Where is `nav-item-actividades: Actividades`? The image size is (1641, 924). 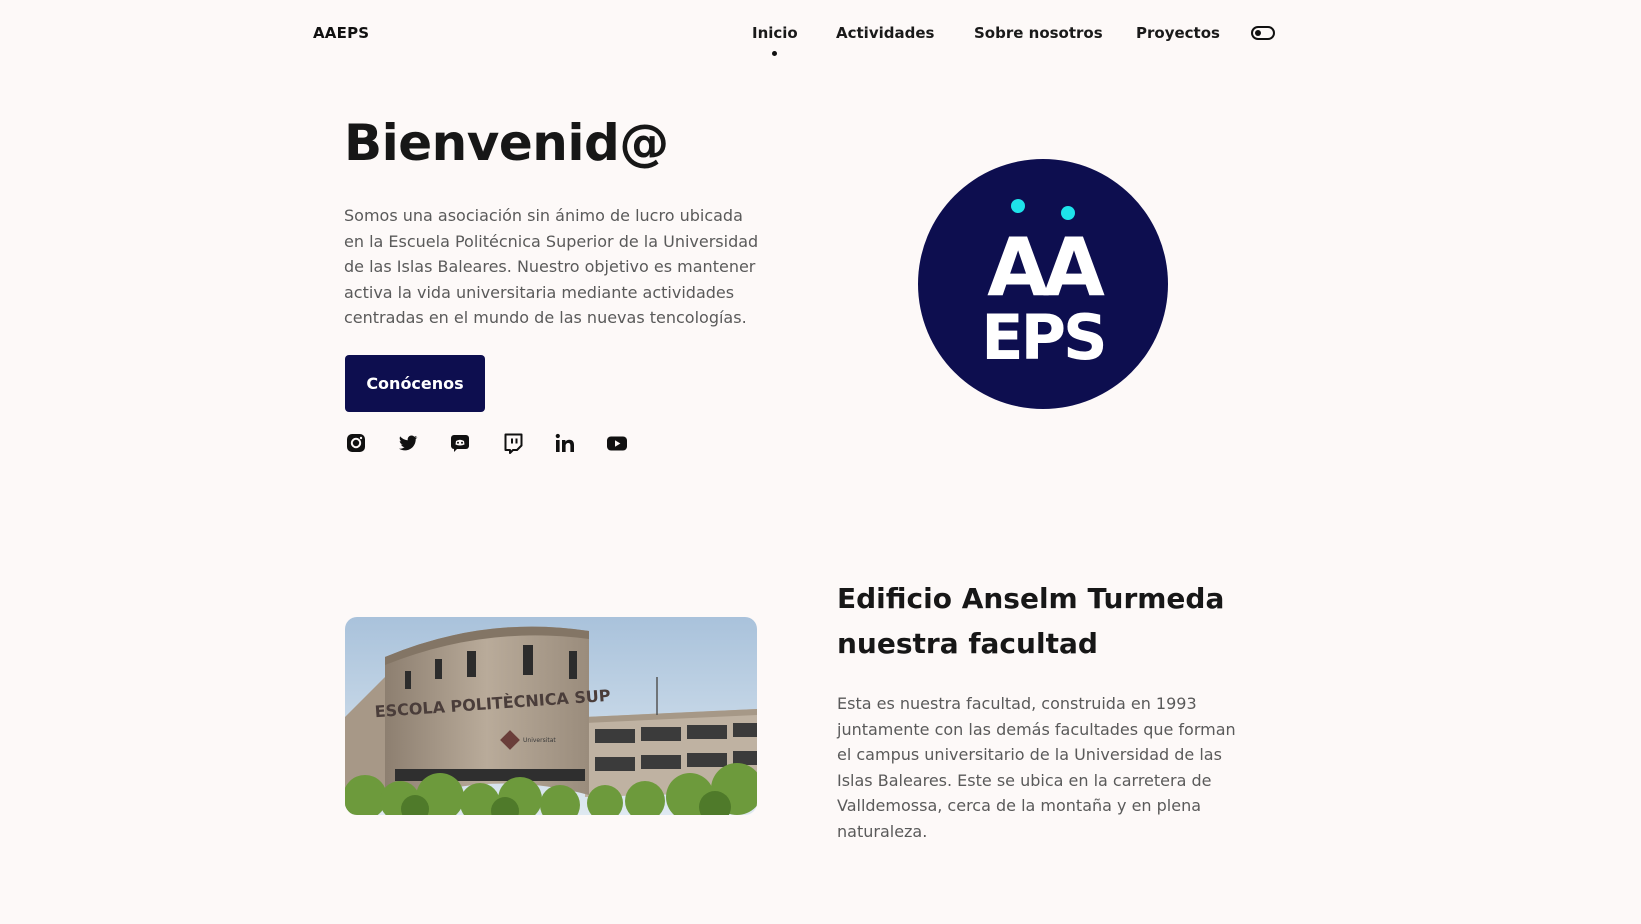 nav-item-actividades: Actividades is located at coordinates (885, 33).